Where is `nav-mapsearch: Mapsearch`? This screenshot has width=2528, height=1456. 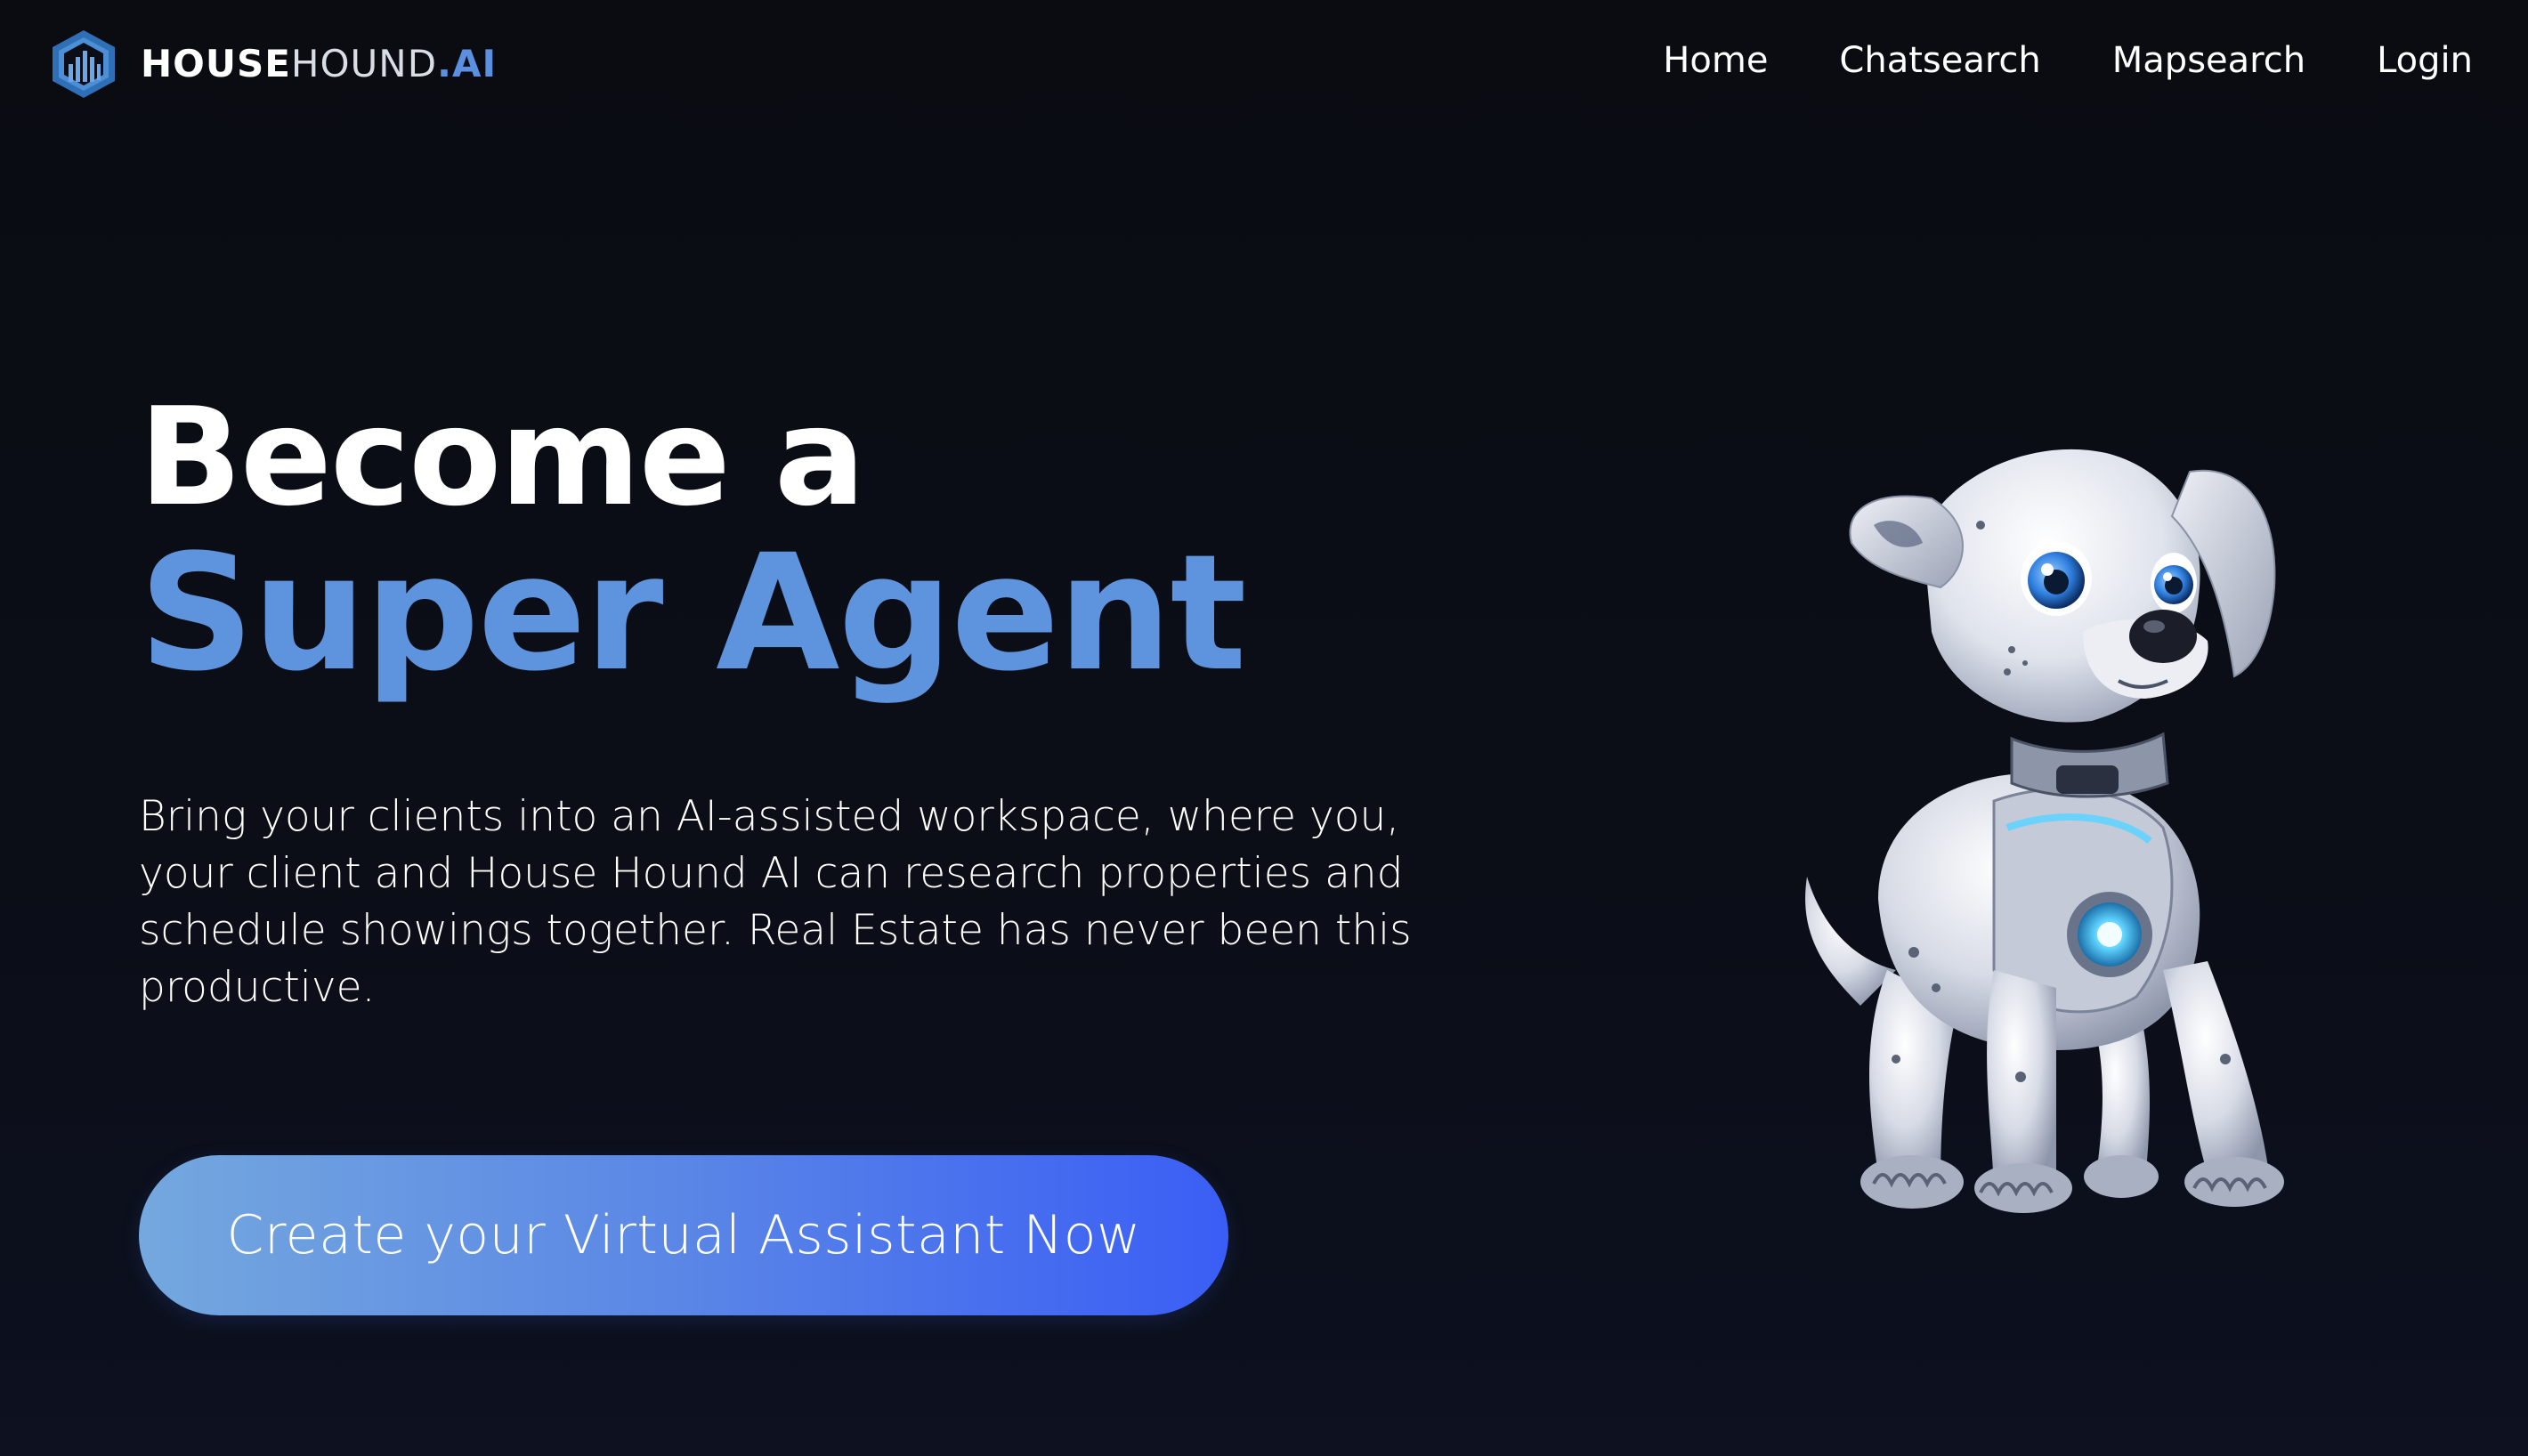 nav-mapsearch: Mapsearch is located at coordinates (2208, 60).